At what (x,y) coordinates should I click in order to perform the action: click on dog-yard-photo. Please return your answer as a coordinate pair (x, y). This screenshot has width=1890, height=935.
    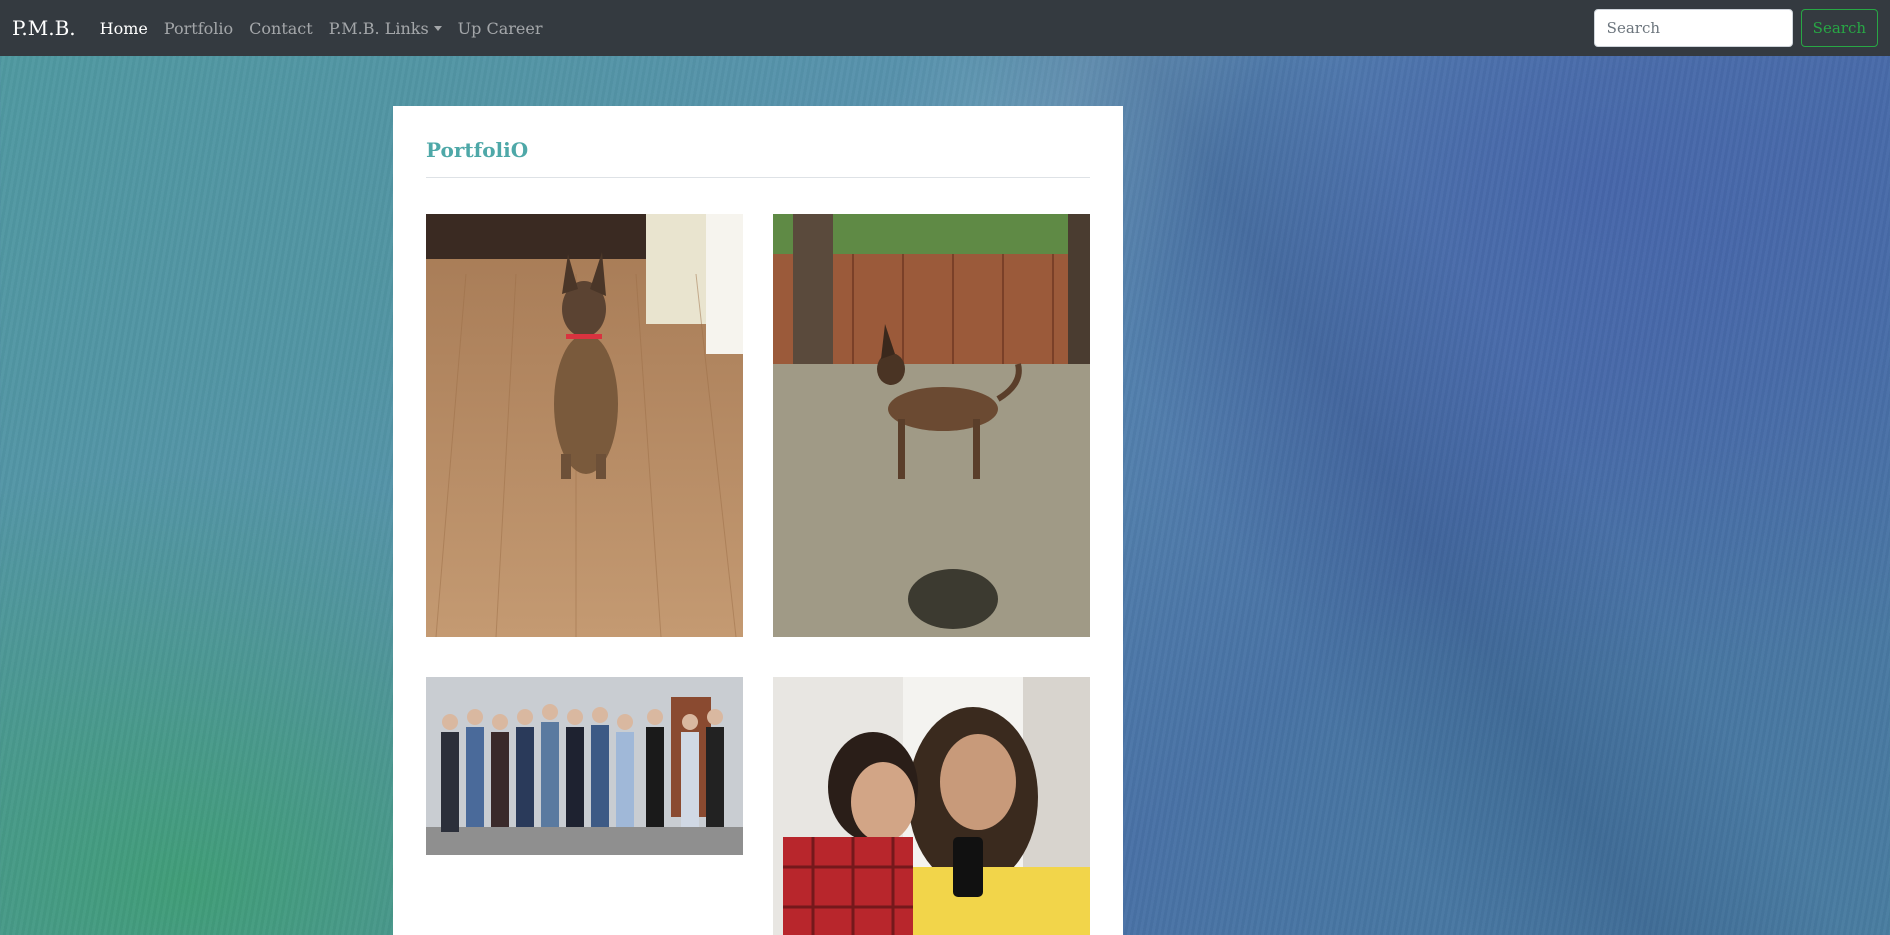
    Looking at the image, I should click on (931, 425).